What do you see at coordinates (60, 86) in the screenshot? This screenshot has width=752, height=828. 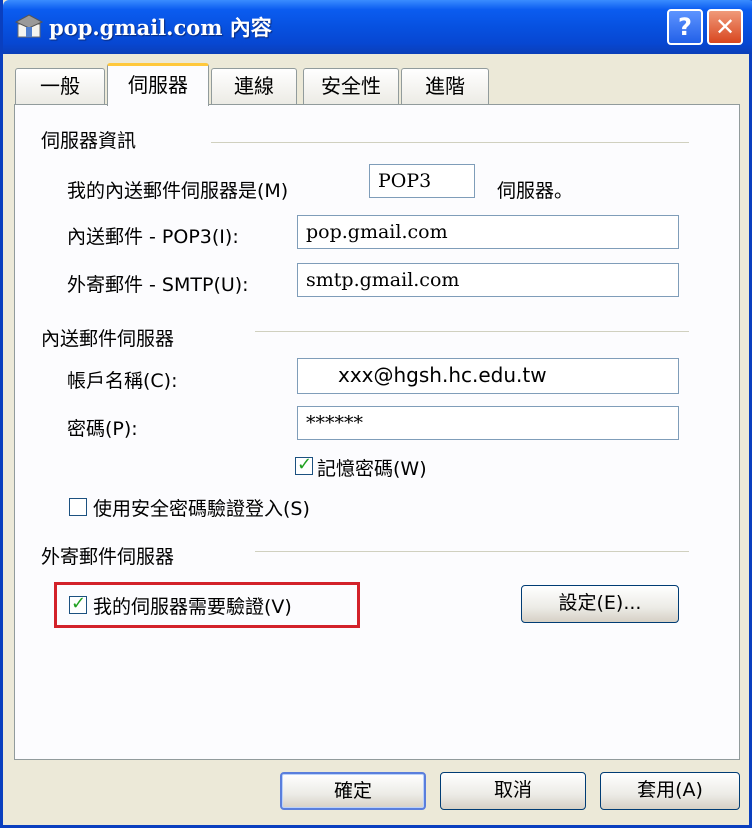 I see `tab-general: 一般` at bounding box center [60, 86].